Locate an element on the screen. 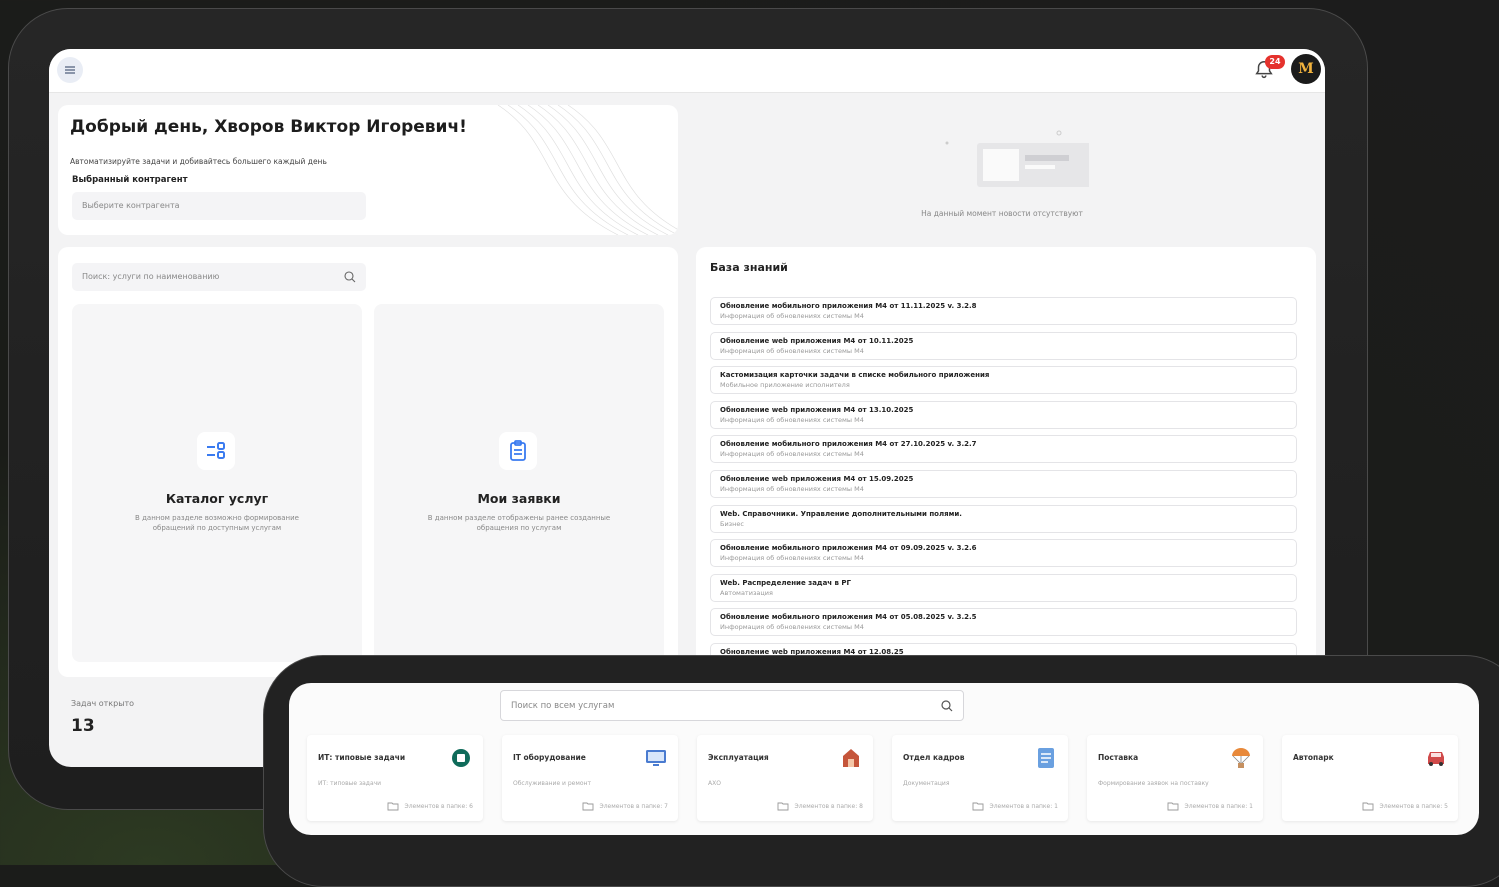 The height and width of the screenshot is (887, 1499). open-tasks-count: 13 is located at coordinates (83, 726).